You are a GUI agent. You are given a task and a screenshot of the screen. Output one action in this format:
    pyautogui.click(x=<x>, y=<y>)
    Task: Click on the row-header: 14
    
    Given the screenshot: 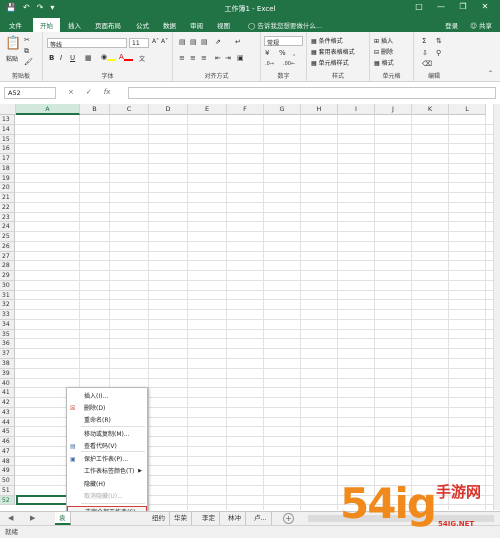 What is the action you would take?
    pyautogui.click(x=7, y=129)
    